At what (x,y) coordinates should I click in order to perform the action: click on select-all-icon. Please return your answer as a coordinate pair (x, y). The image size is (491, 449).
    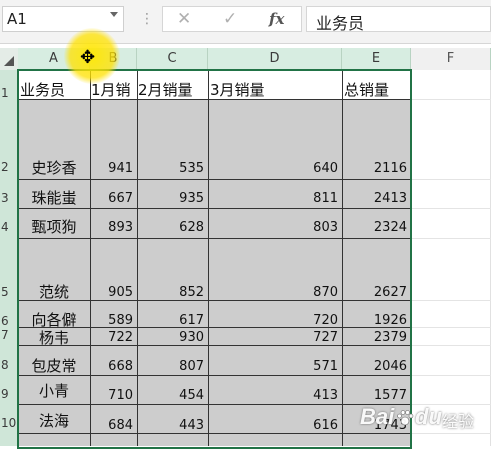
    Looking at the image, I should click on (9, 61).